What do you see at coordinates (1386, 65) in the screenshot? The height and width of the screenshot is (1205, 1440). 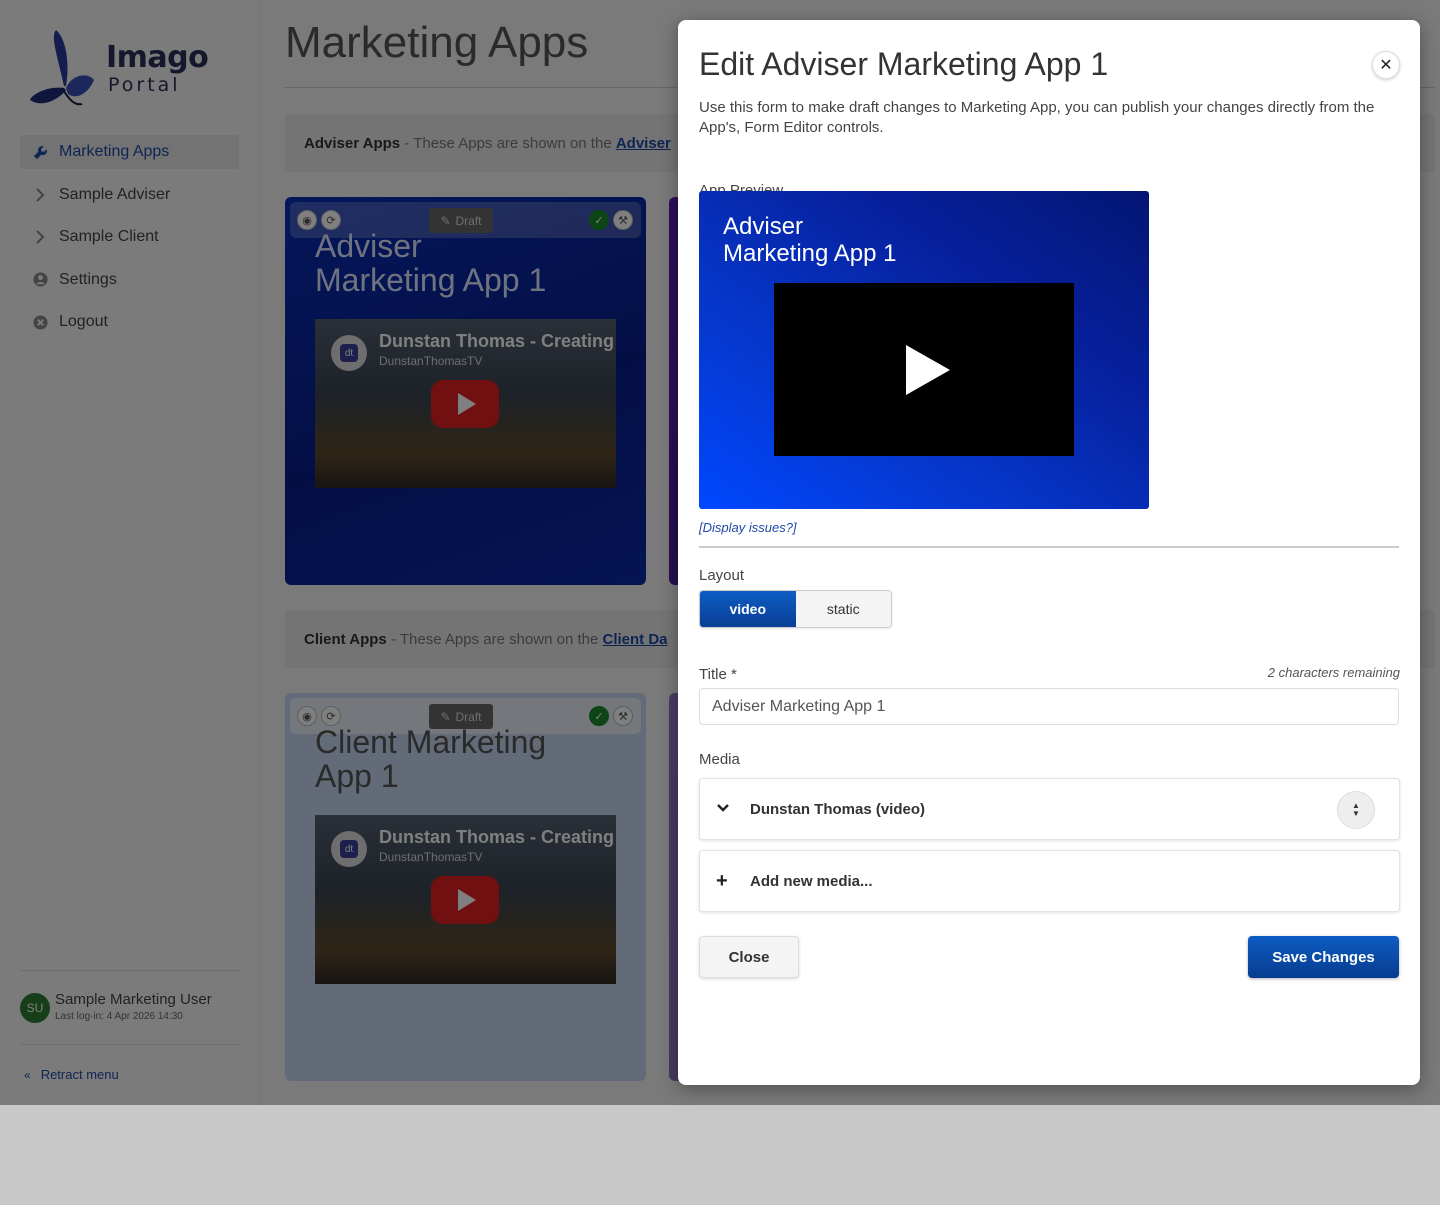 I see `close-icon: ✕` at bounding box center [1386, 65].